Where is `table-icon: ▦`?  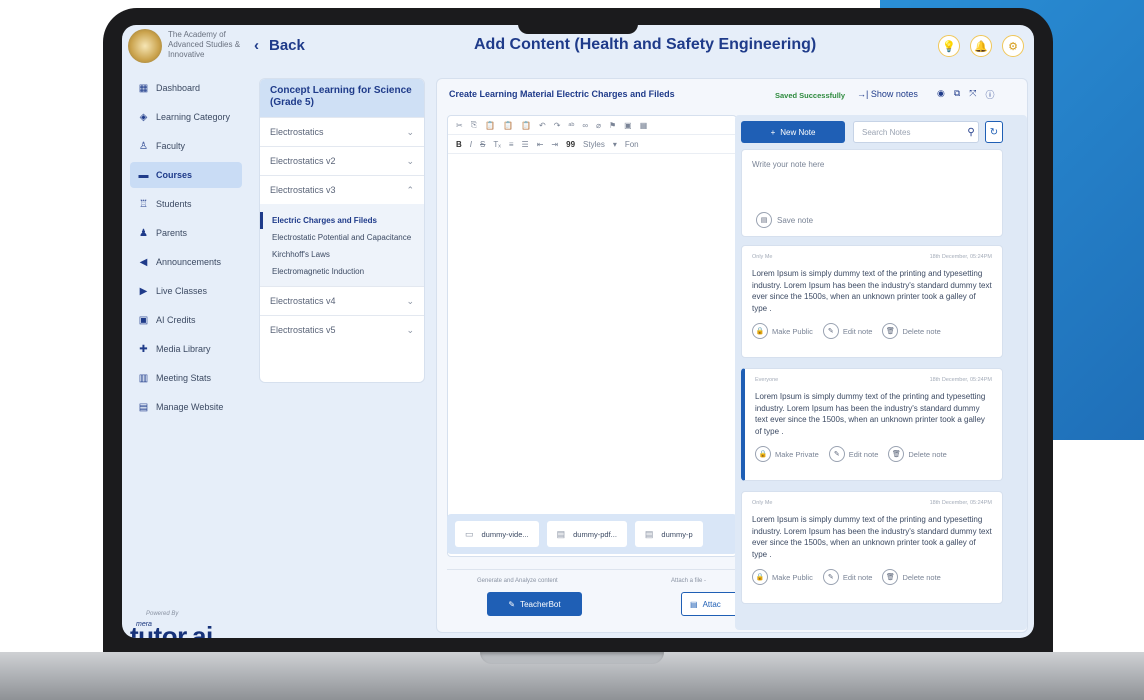 table-icon: ▦ is located at coordinates (644, 125).